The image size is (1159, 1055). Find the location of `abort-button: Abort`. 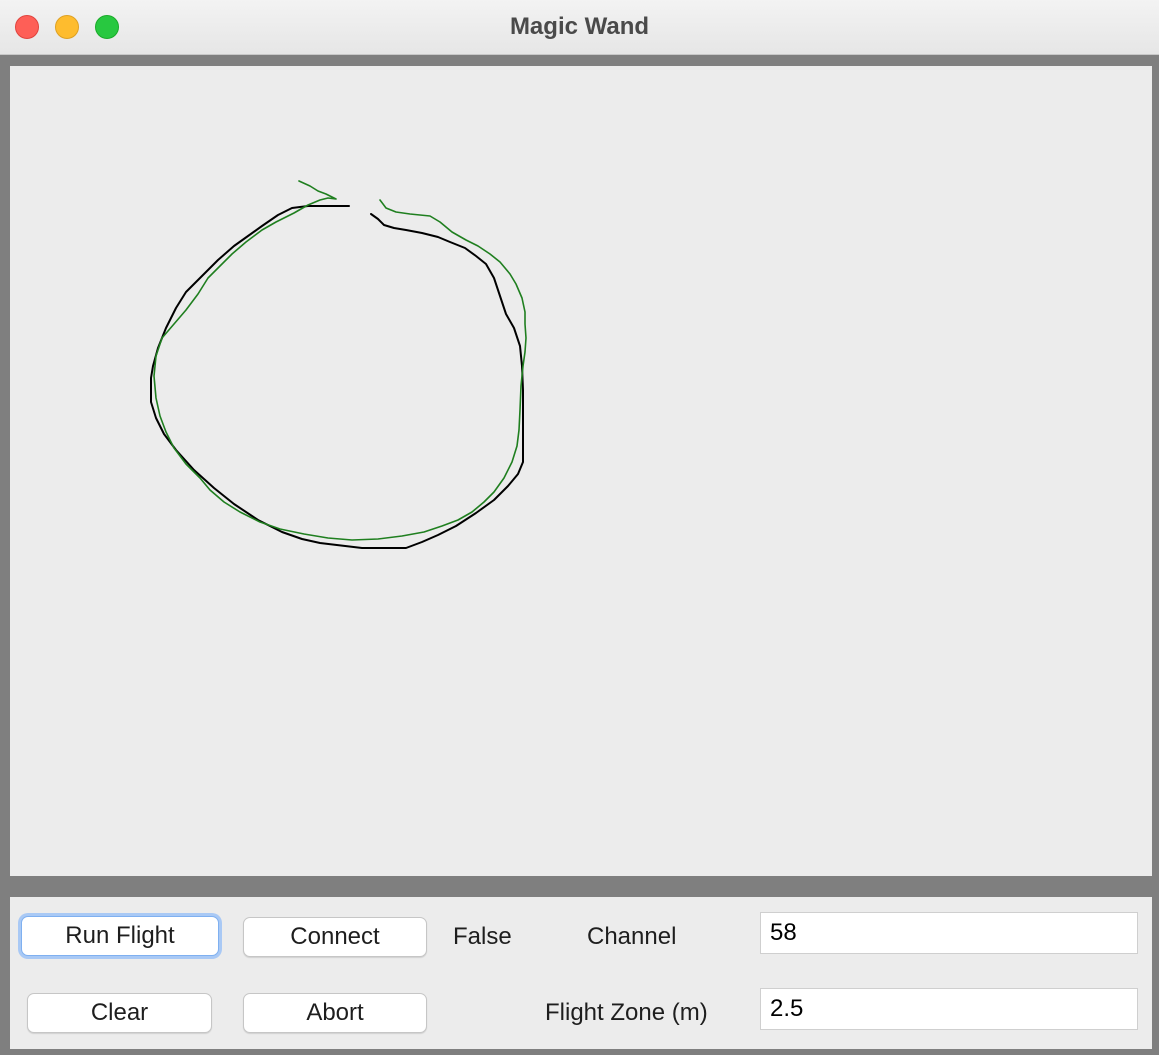

abort-button: Abort is located at coordinates (335, 1013).